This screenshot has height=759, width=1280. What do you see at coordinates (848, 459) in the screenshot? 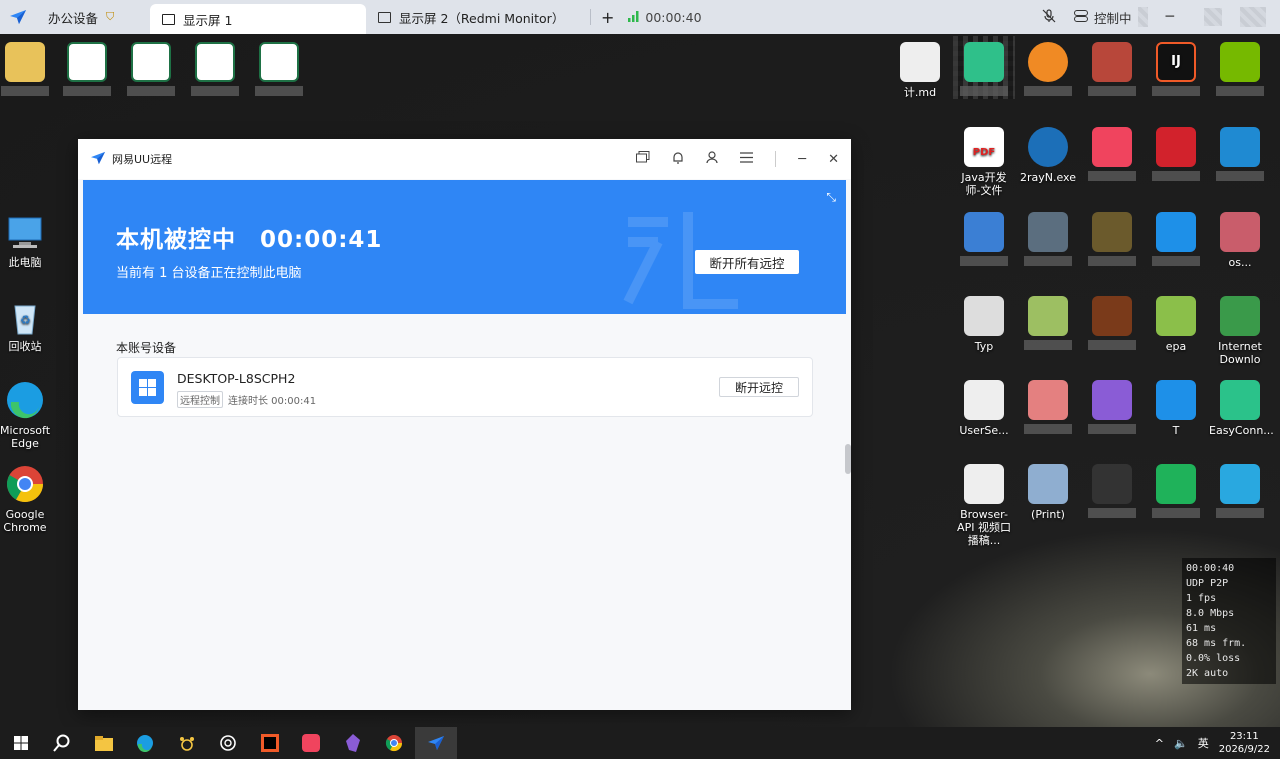
I see `scrollbar` at bounding box center [848, 459].